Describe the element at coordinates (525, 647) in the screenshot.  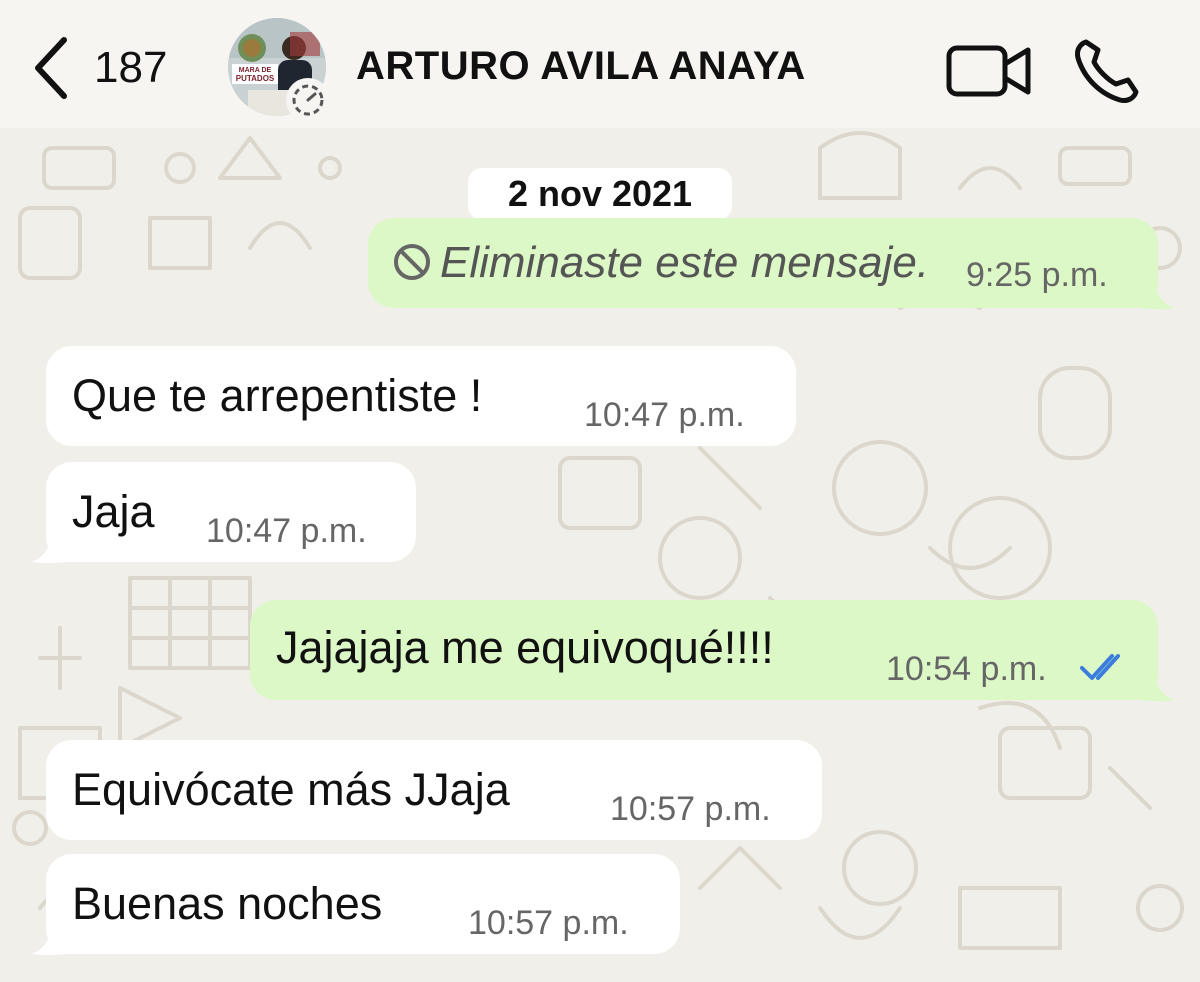
I see `message-text: Jajajaja me equivoqué!!!!` at that location.